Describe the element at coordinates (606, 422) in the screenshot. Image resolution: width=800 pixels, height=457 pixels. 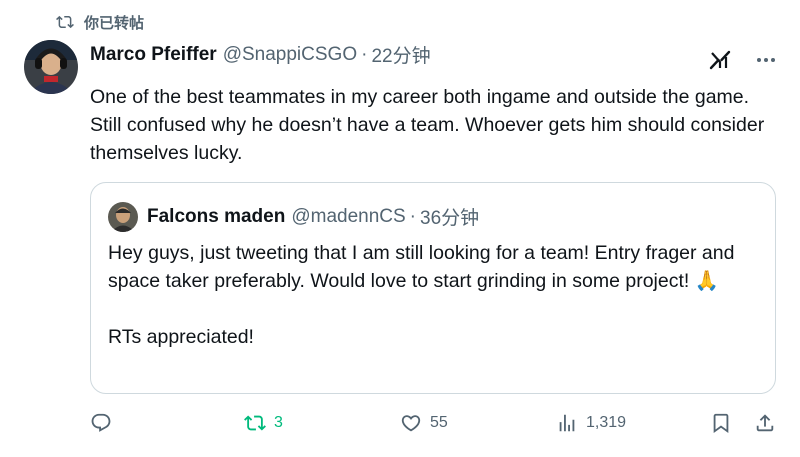
I see `views-count: 1,319` at that location.